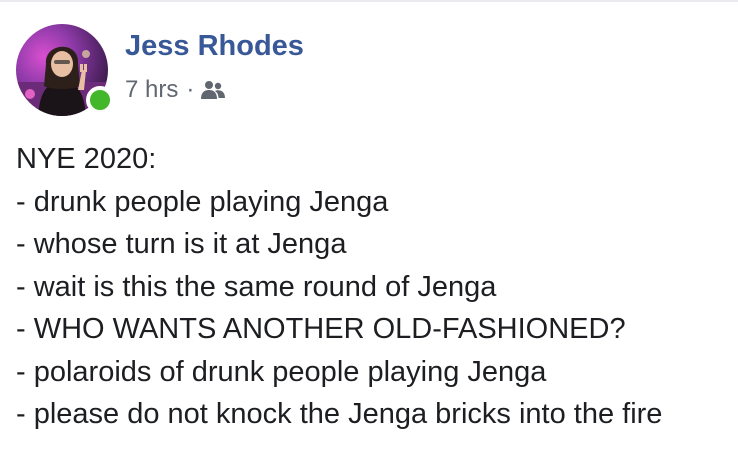 The height and width of the screenshot is (459, 738). I want to click on online-status-dot, so click(100, 100).